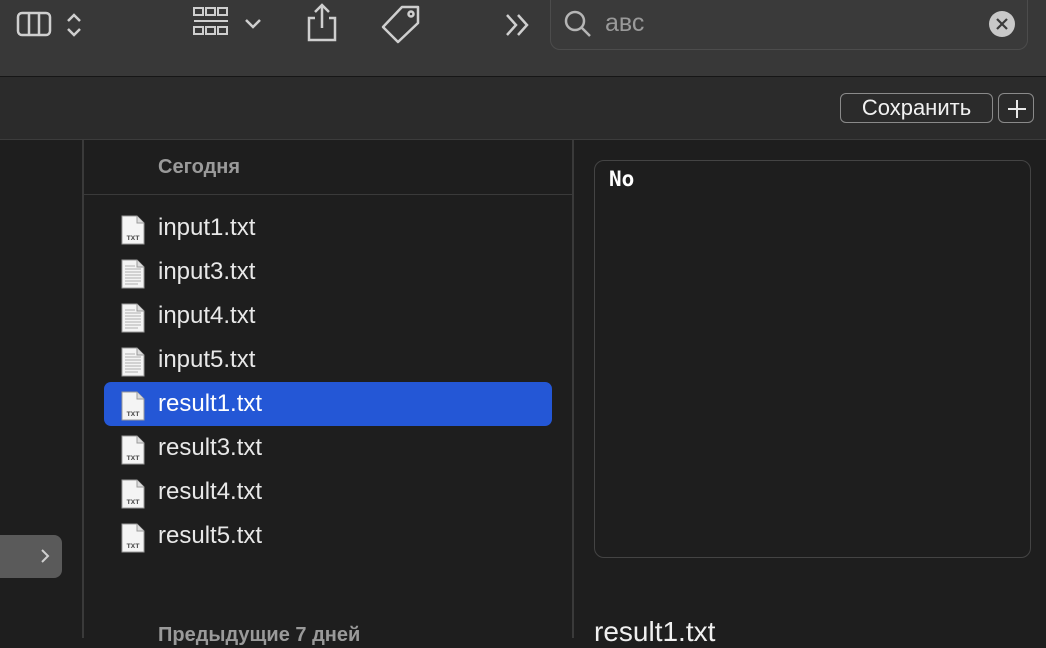  Describe the element at coordinates (210, 535) in the screenshot. I see `file-name: result5.txt` at that location.